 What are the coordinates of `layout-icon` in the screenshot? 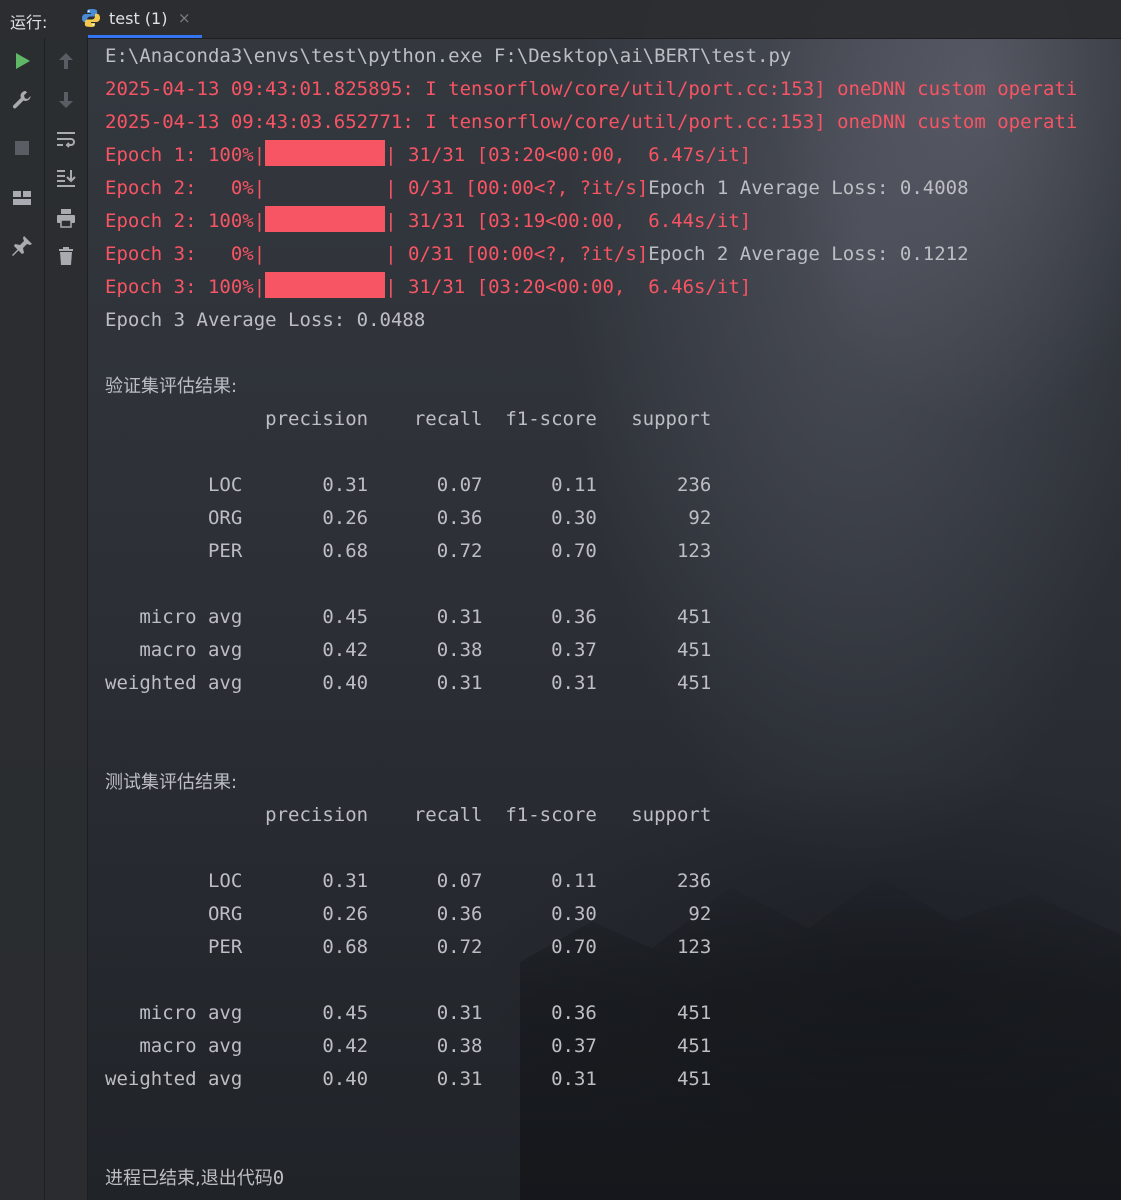 It's located at (22, 198).